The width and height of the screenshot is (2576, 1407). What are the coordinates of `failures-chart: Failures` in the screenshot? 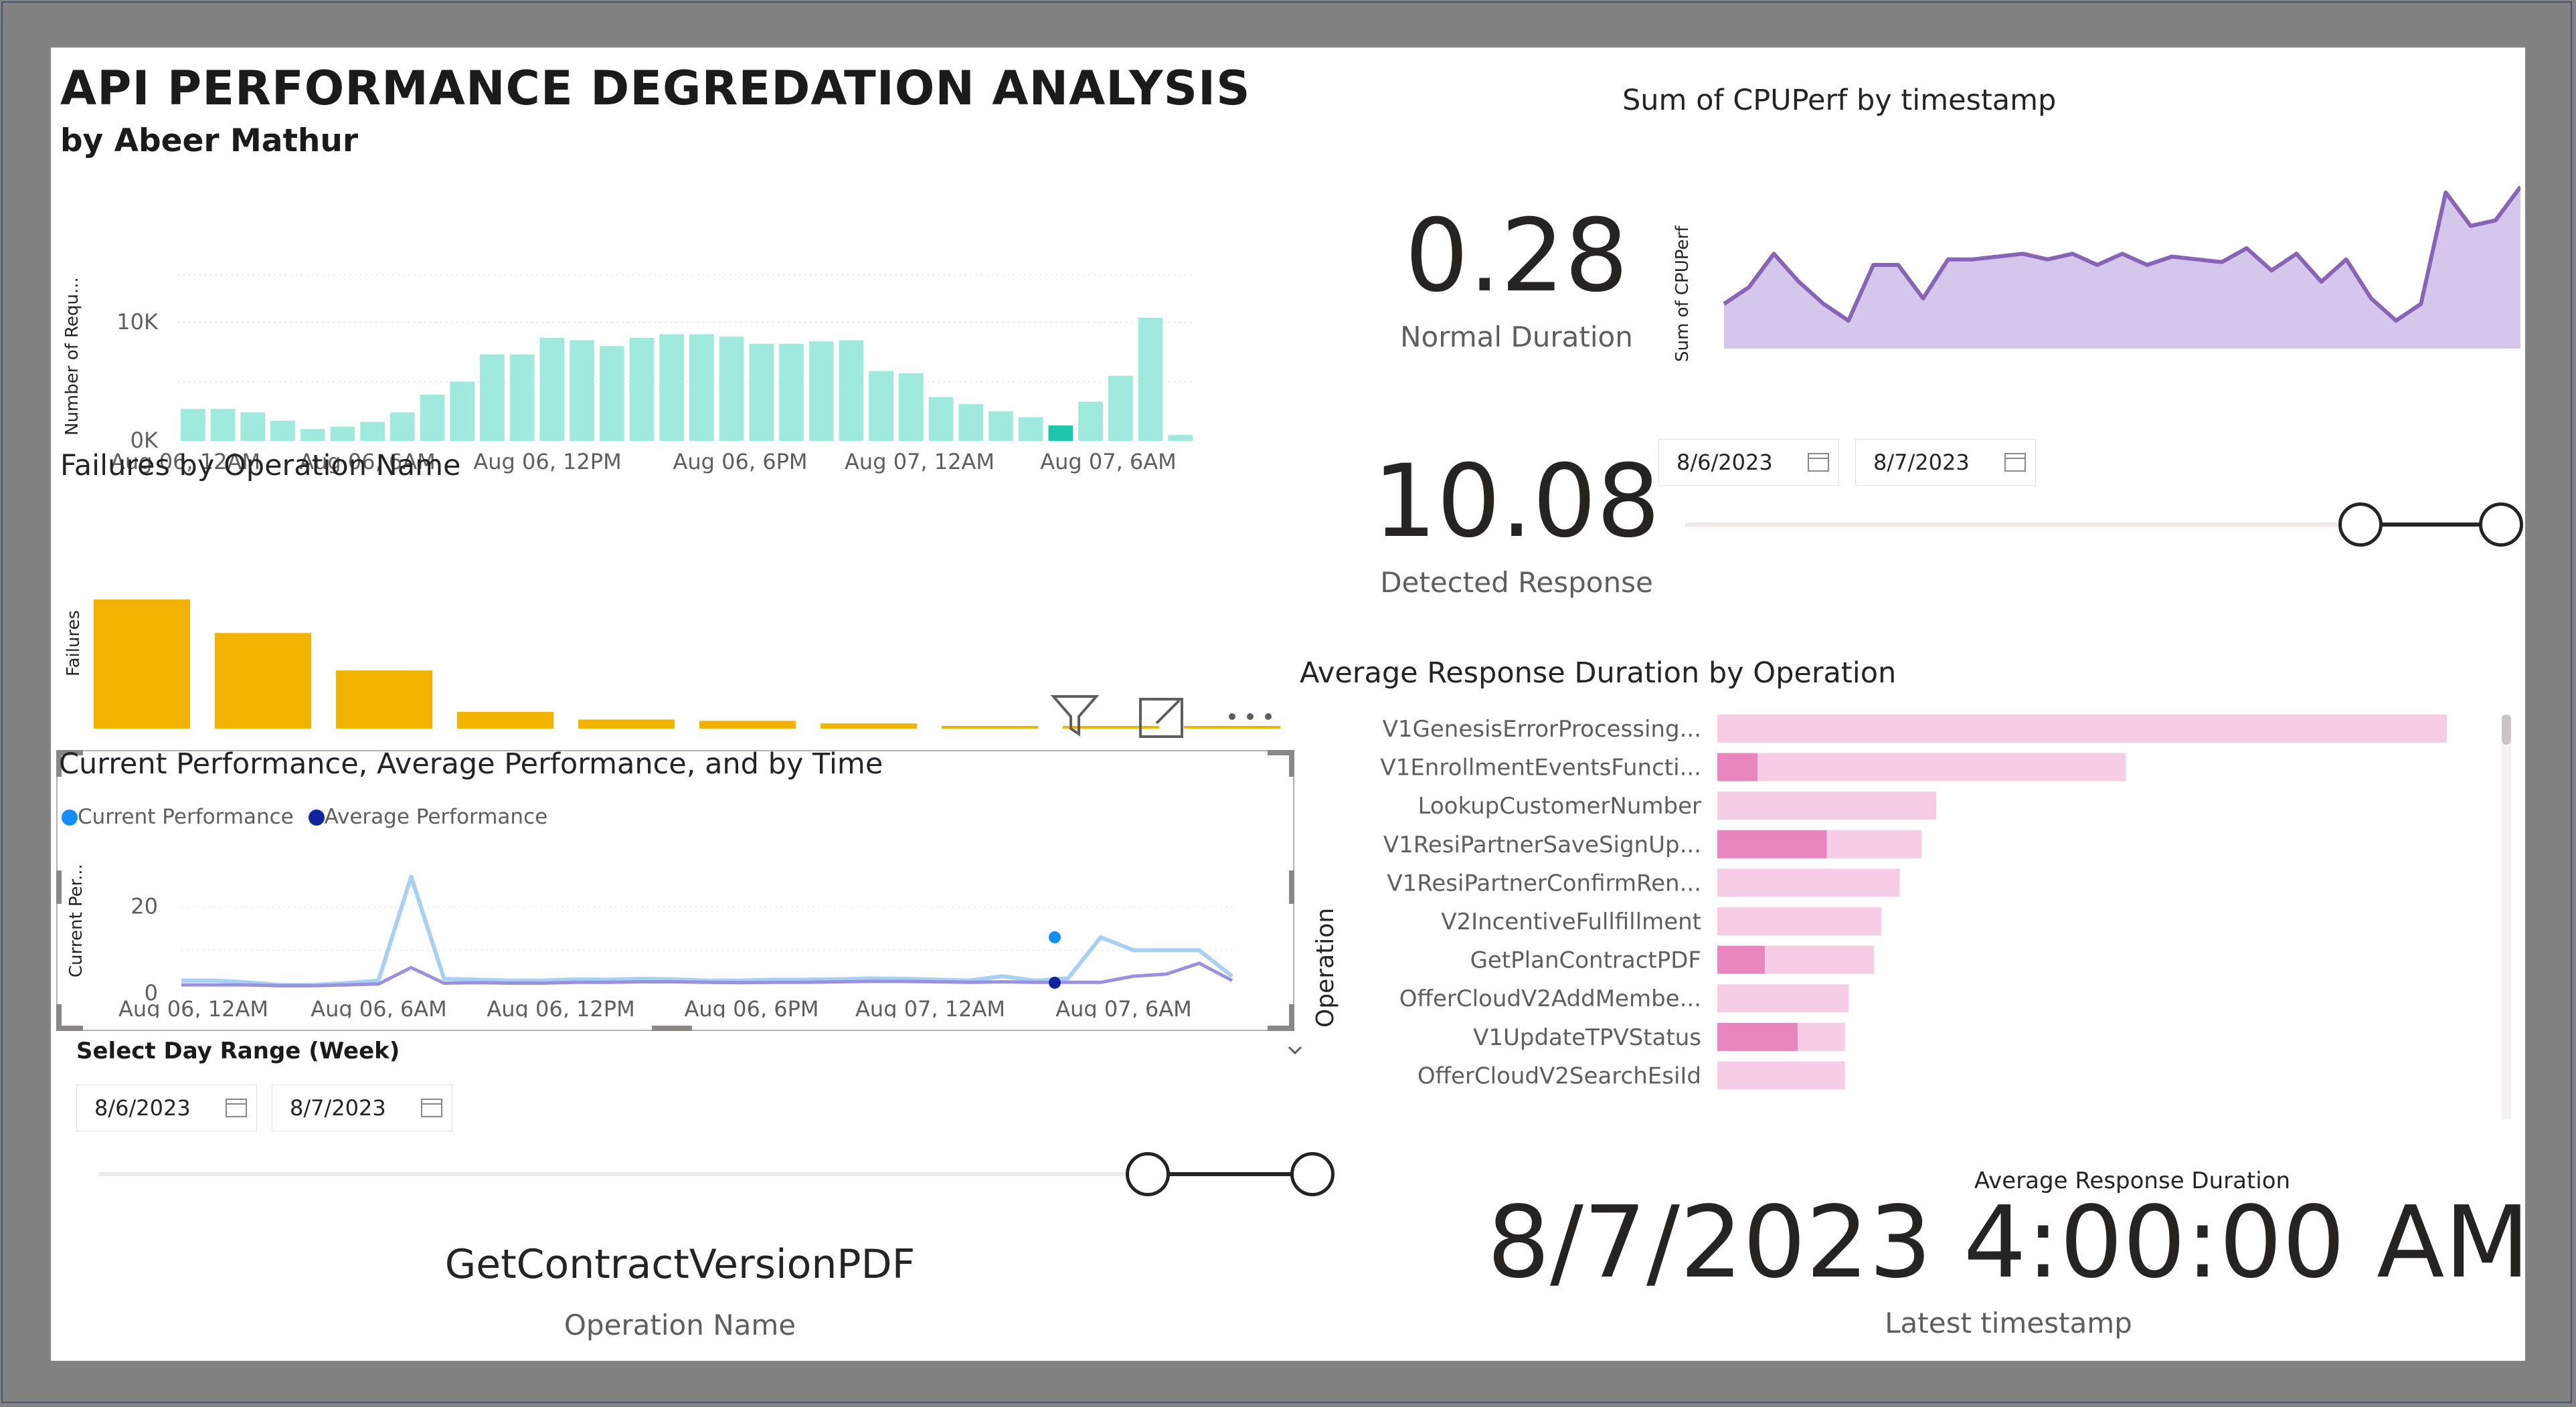 It's located at (686, 613).